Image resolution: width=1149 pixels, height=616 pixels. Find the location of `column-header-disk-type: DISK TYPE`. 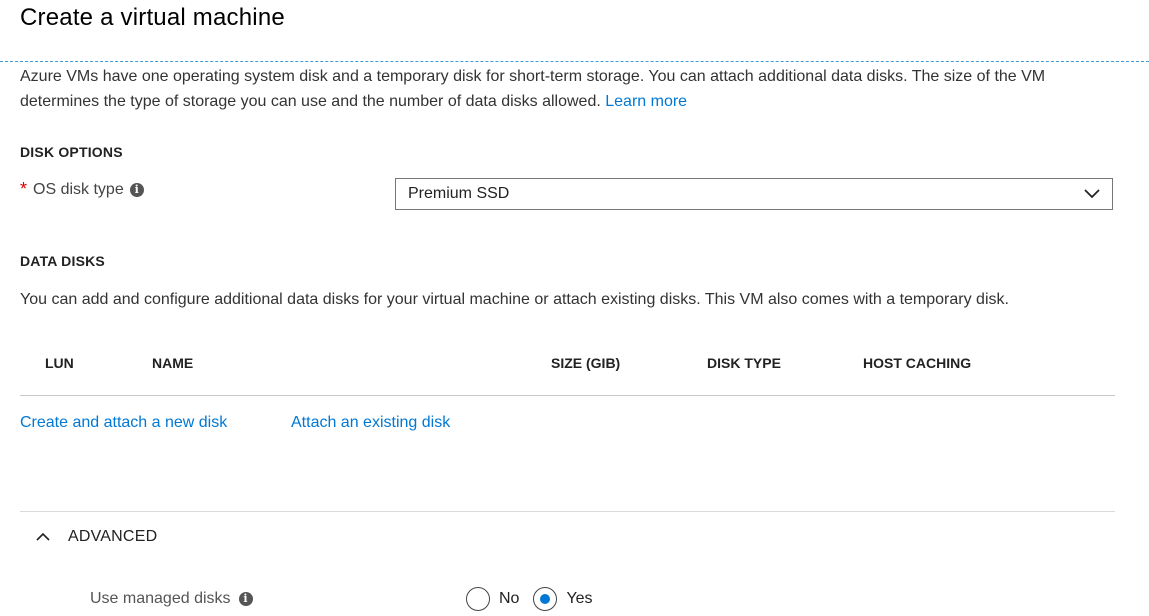

column-header-disk-type: DISK TYPE is located at coordinates (744, 363).